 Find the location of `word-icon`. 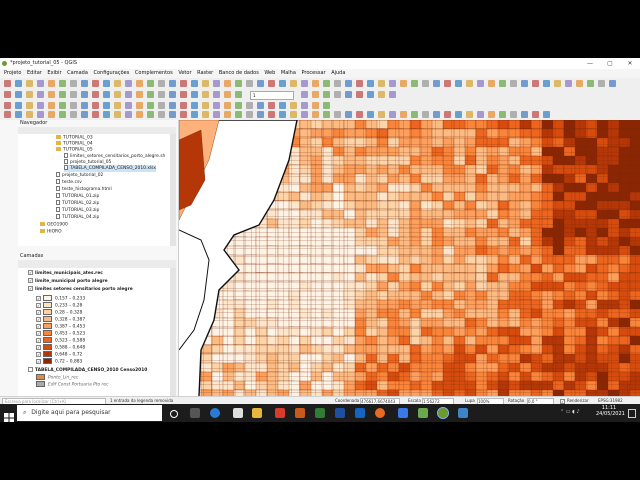

word-icon is located at coordinates (340, 413).